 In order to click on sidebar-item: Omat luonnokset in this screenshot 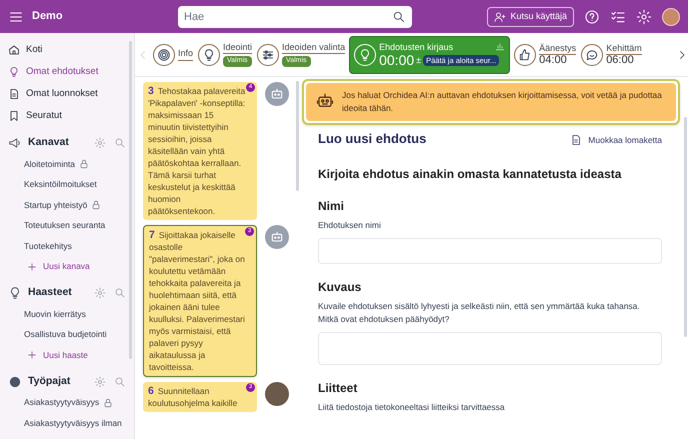, I will do `click(67, 94)`.